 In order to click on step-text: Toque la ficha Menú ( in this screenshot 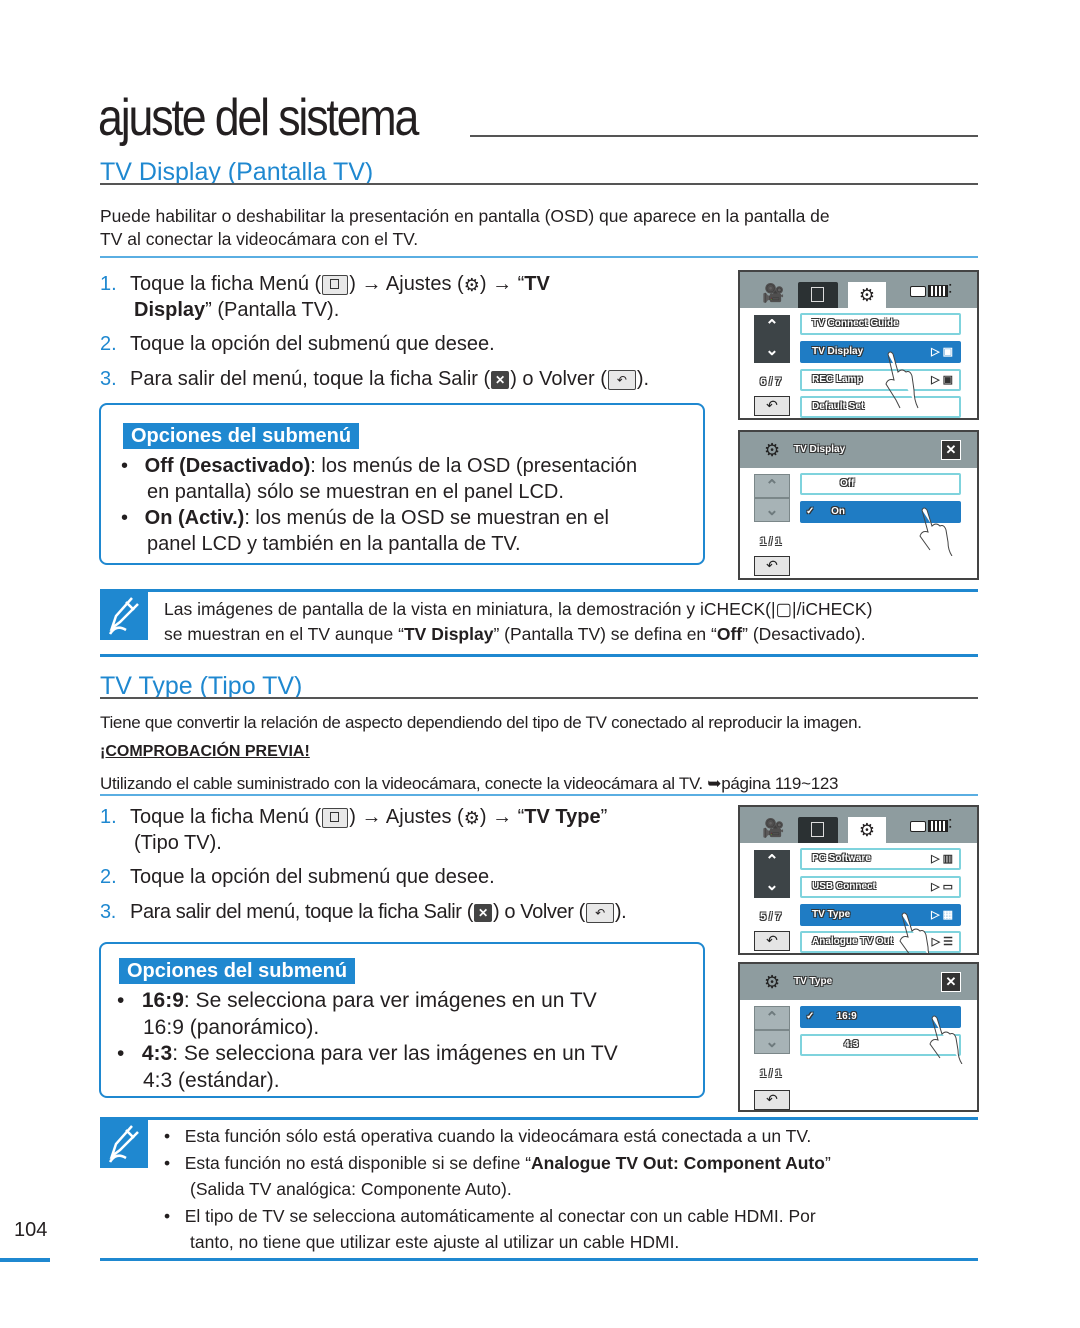, I will do `click(226, 284)`.